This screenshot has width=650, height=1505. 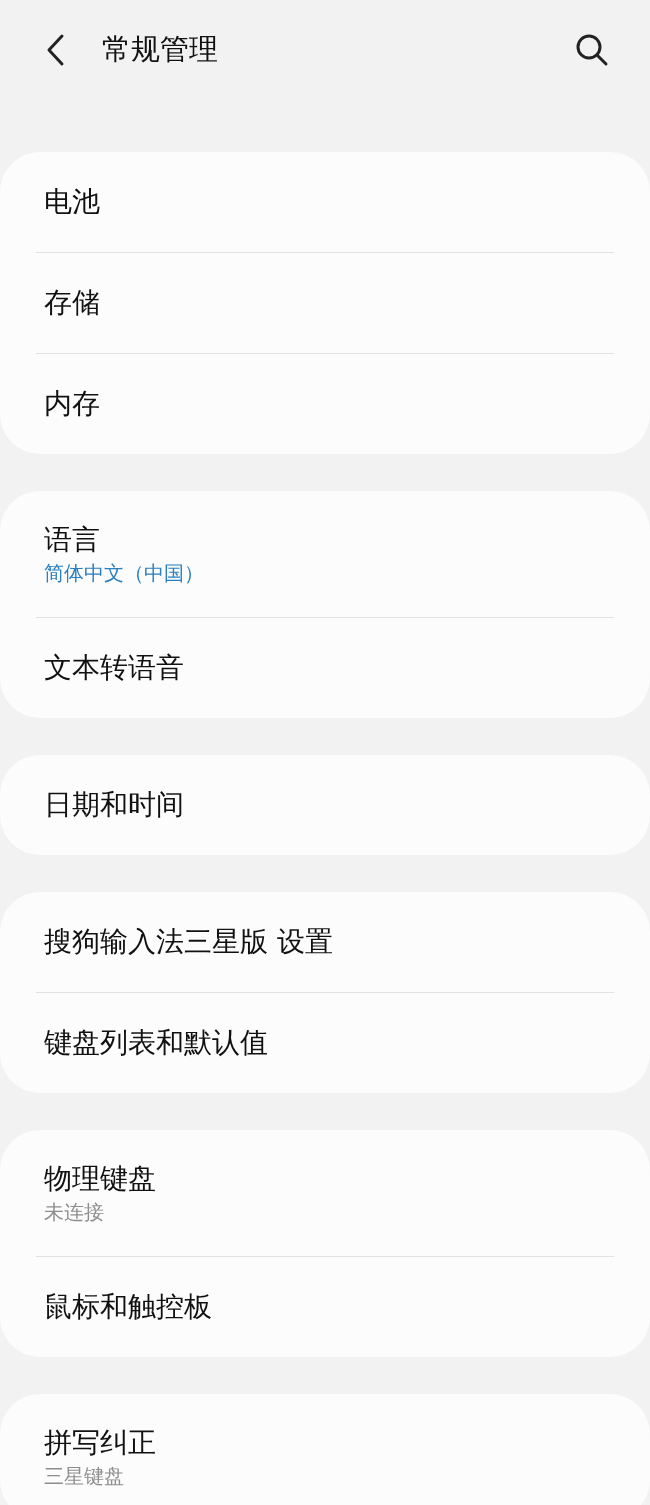 What do you see at coordinates (325, 1043) in the screenshot?
I see `setting-item: 键盘列表和默认值` at bounding box center [325, 1043].